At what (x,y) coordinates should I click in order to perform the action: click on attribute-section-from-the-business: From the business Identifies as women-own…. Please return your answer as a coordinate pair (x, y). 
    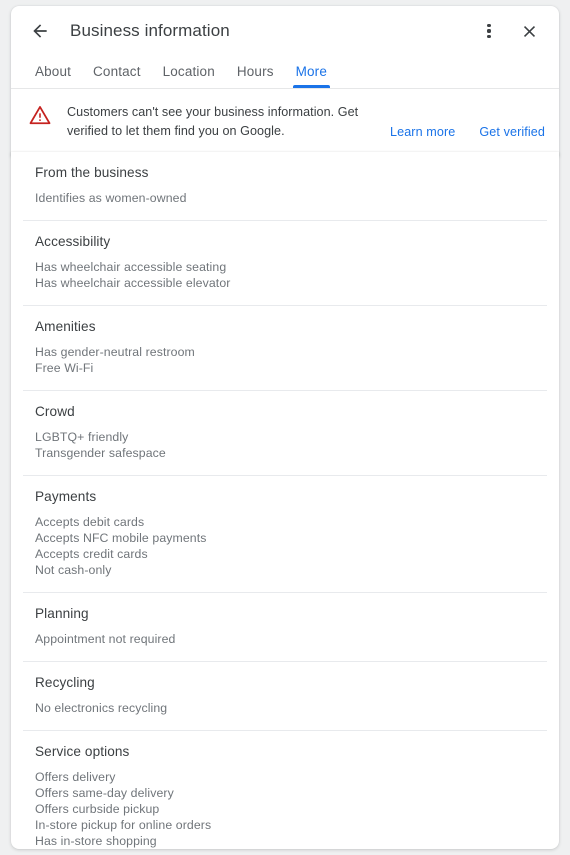
    Looking at the image, I should click on (285, 186).